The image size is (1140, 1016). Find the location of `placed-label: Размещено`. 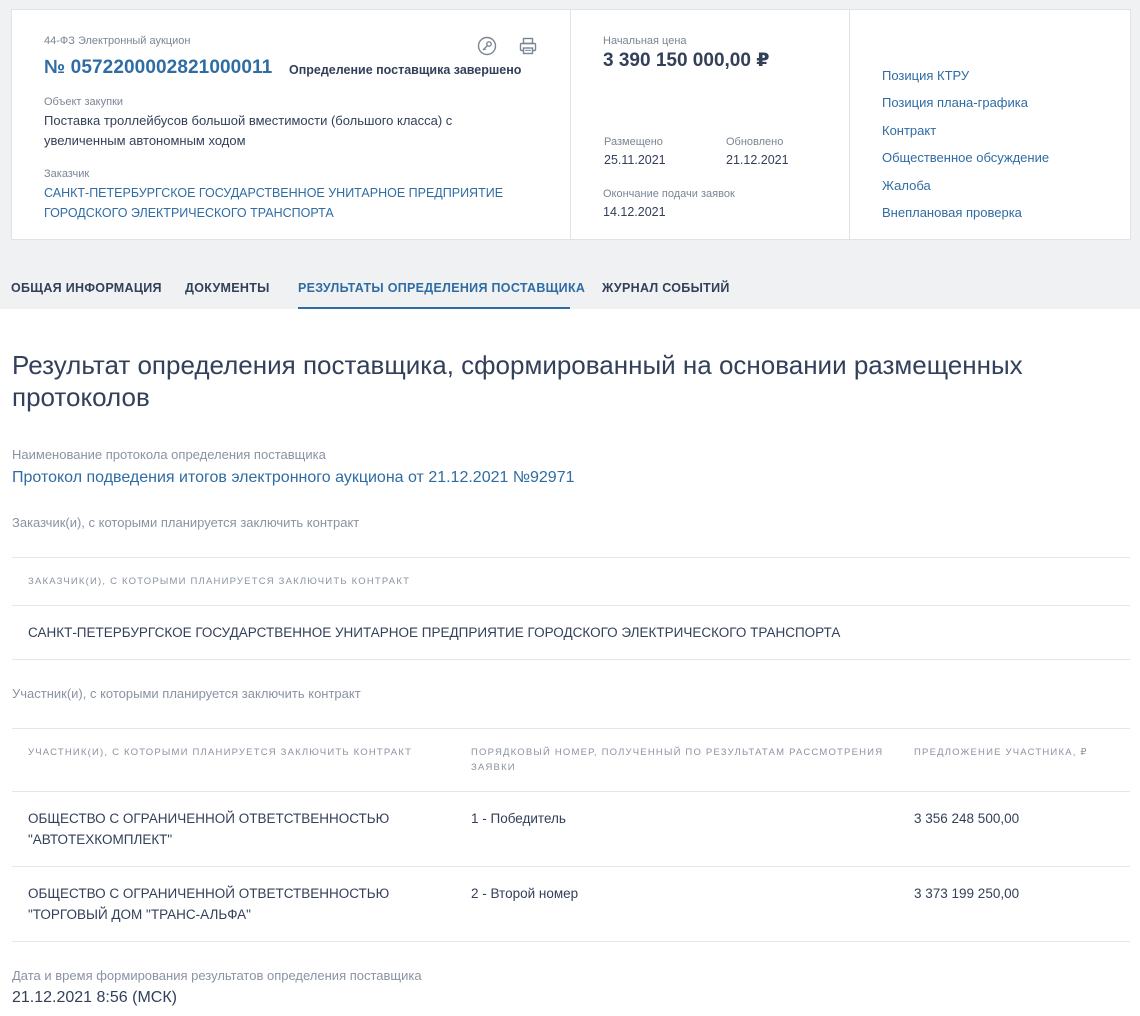

placed-label: Размещено is located at coordinates (633, 142).